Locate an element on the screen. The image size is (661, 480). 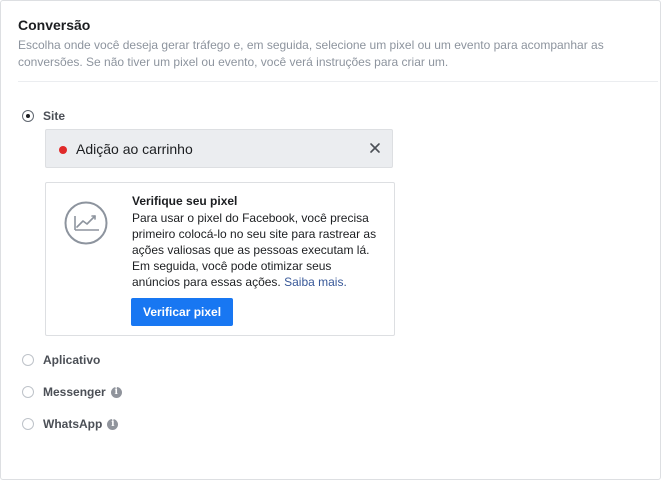
radio-label-app: Aplicativo is located at coordinates (72, 360).